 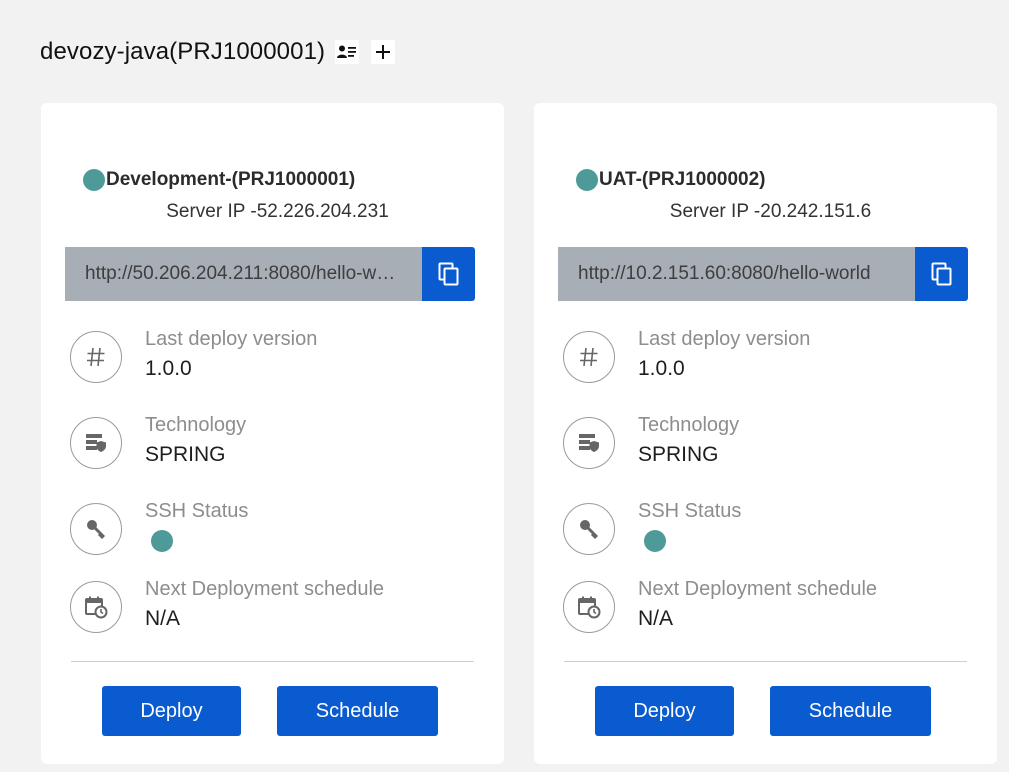 I want to click on plus-icon, so click(x=383, y=52).